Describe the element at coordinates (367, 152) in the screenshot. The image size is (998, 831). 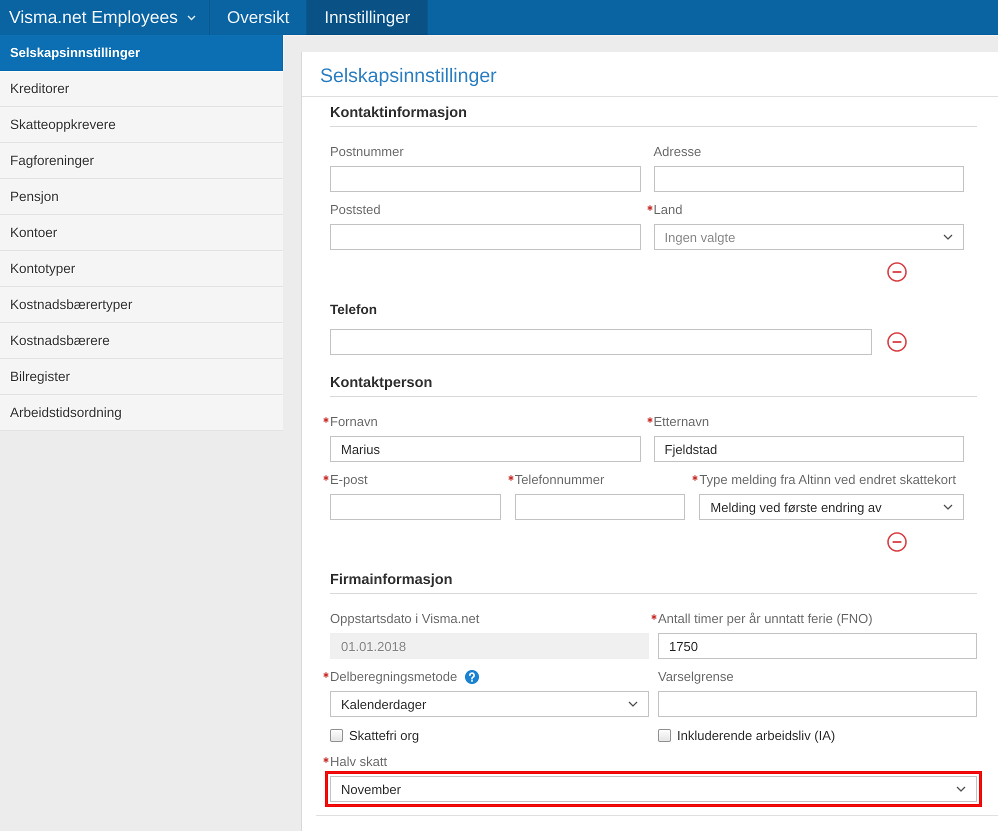
I see `field-label: Postnummer` at that location.